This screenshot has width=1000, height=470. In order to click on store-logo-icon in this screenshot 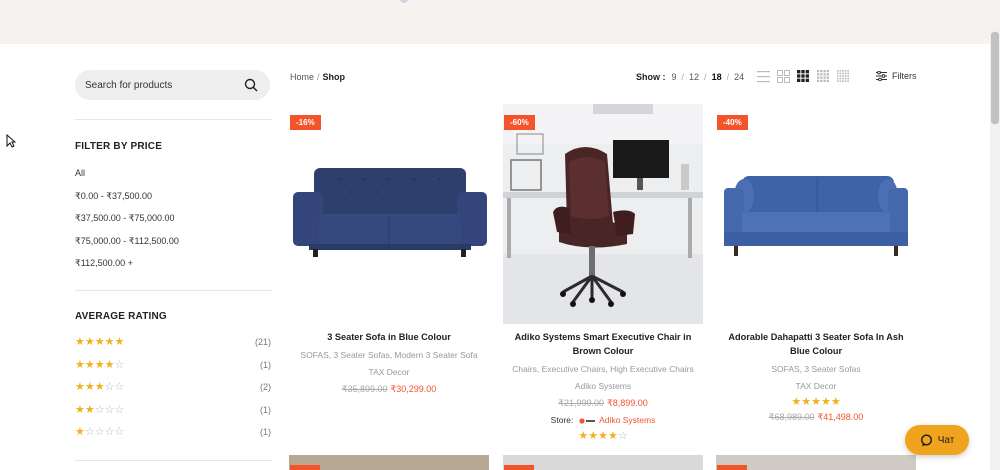, I will do `click(587, 421)`.